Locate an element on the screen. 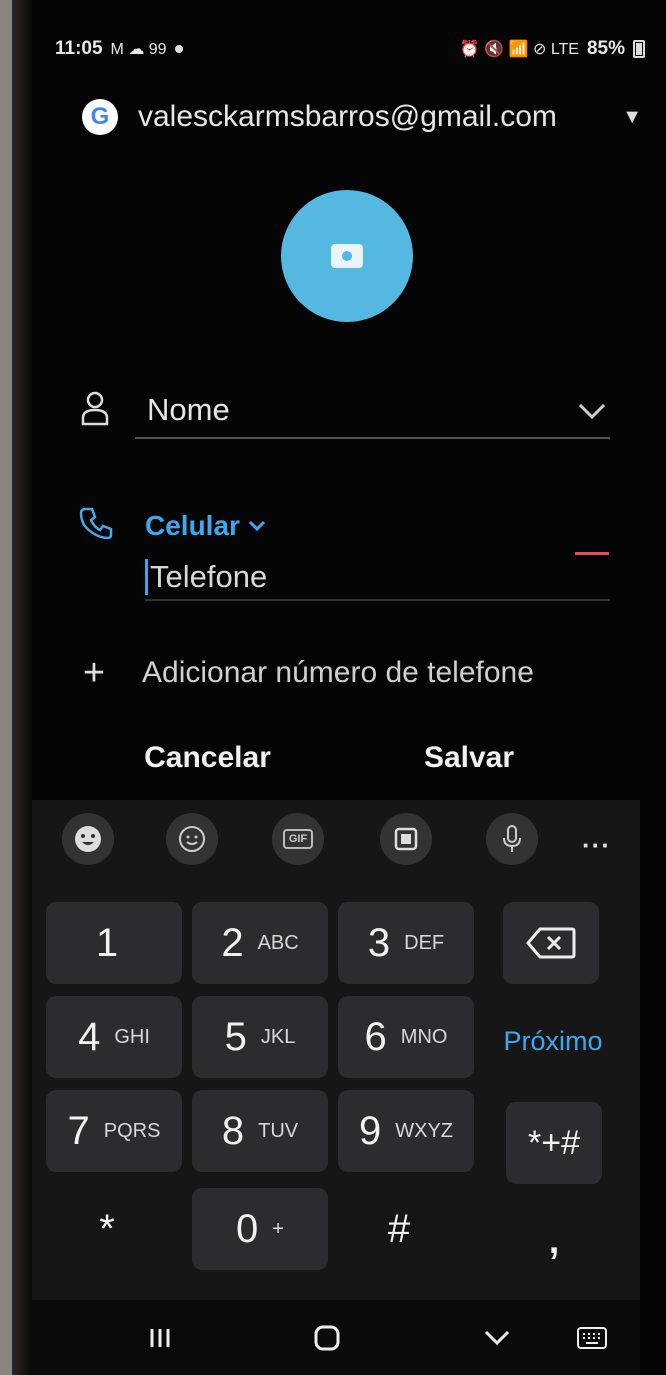  next-key: Próximo is located at coordinates (553, 1041).